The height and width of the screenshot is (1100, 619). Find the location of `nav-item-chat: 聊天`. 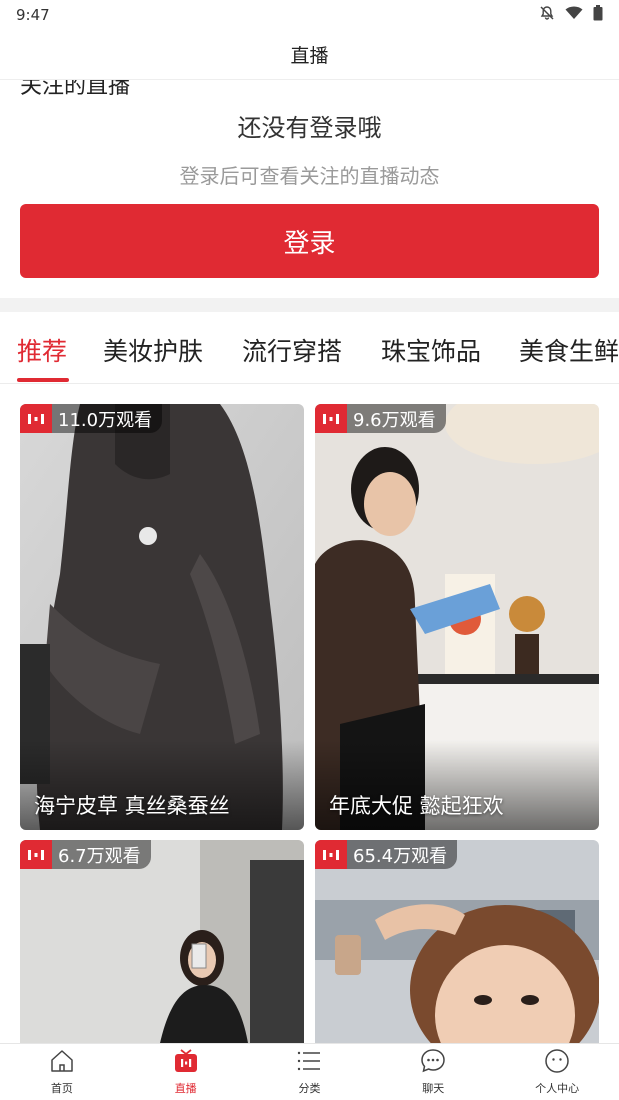

nav-item-chat: 聊天 is located at coordinates (433, 1072).